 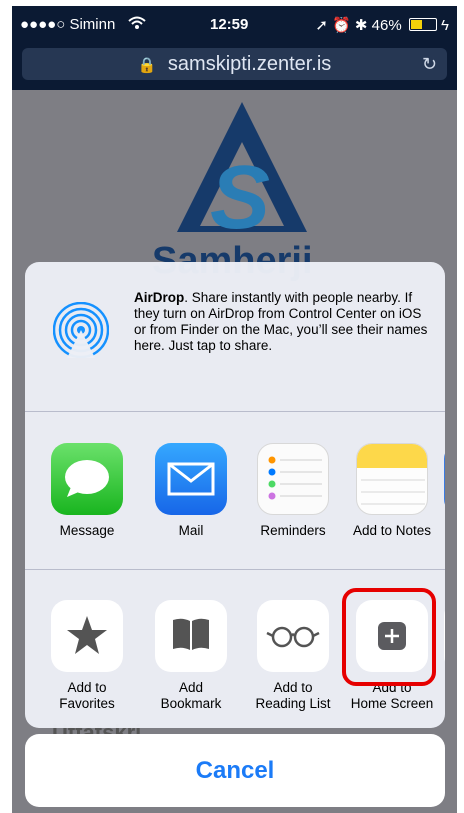 I want to click on url-bar: 🔒 samskipti.zenter.is ↻, so click(x=234, y=67).